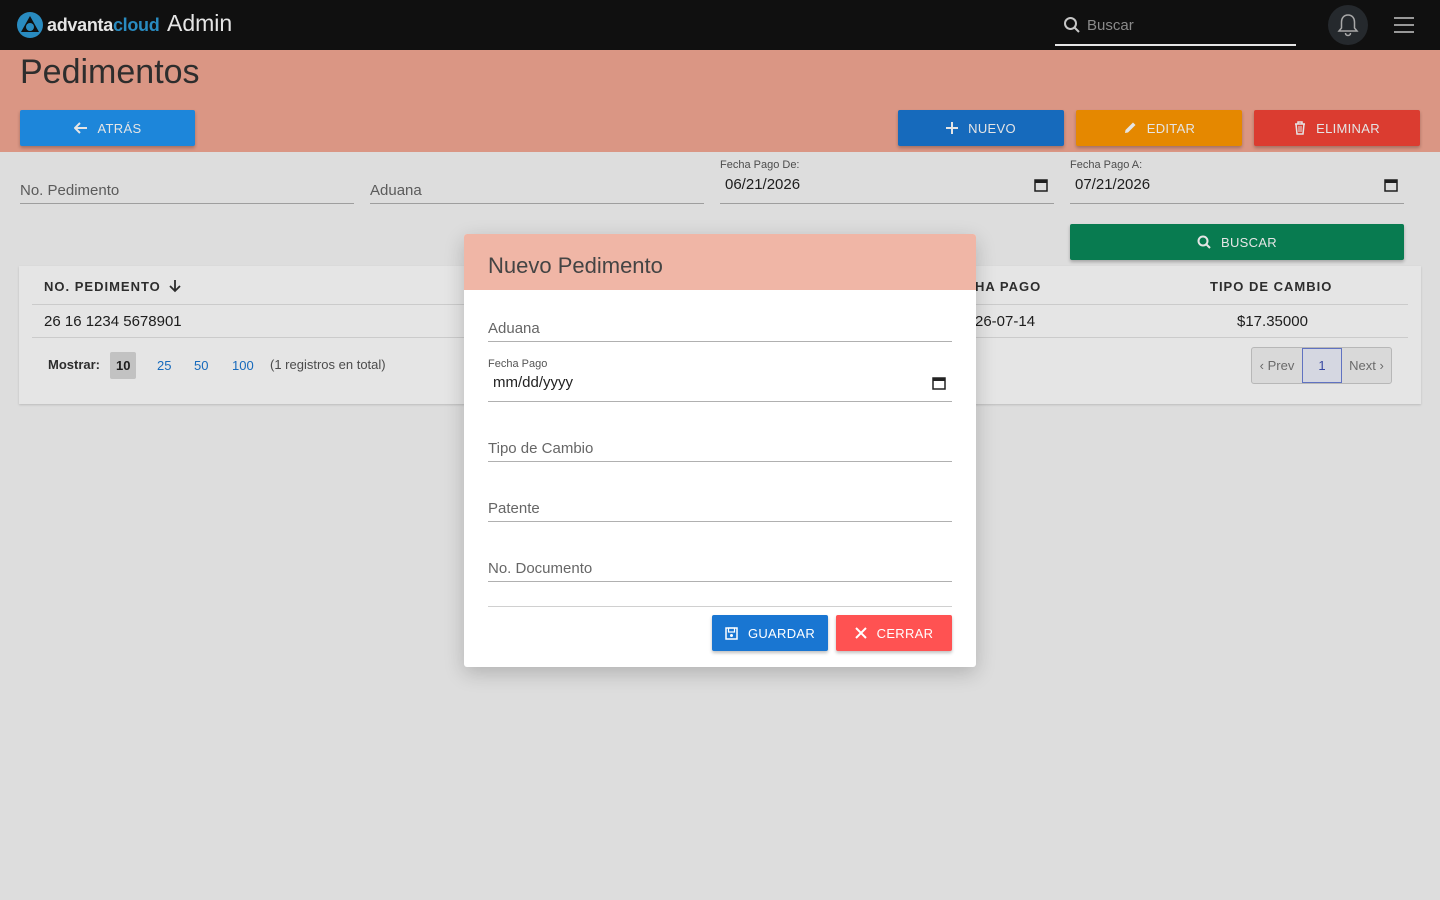  What do you see at coordinates (514, 328) in the screenshot?
I see `aduana-placeholder: Aduana` at bounding box center [514, 328].